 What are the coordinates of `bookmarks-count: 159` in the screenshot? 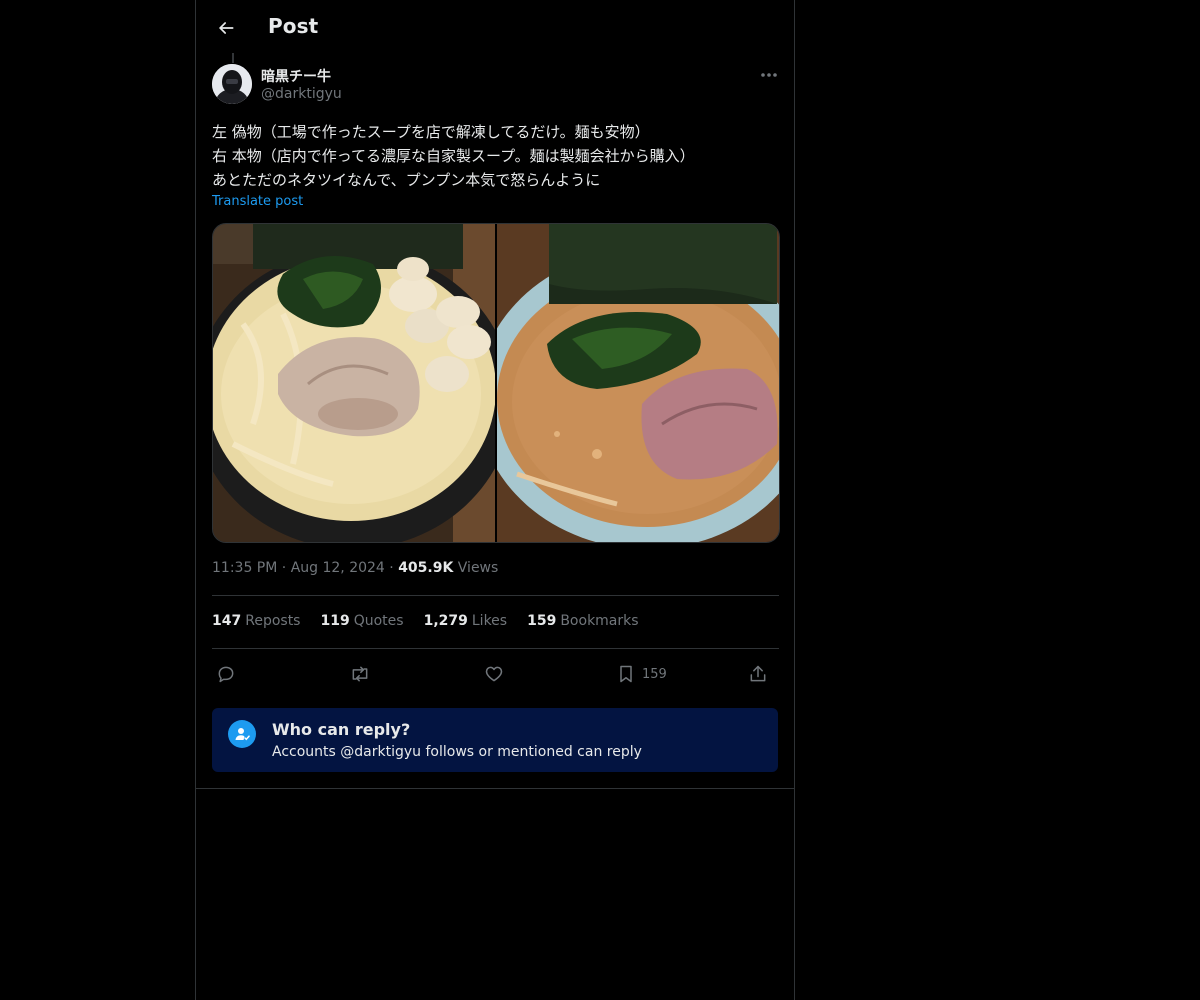 It's located at (542, 621).